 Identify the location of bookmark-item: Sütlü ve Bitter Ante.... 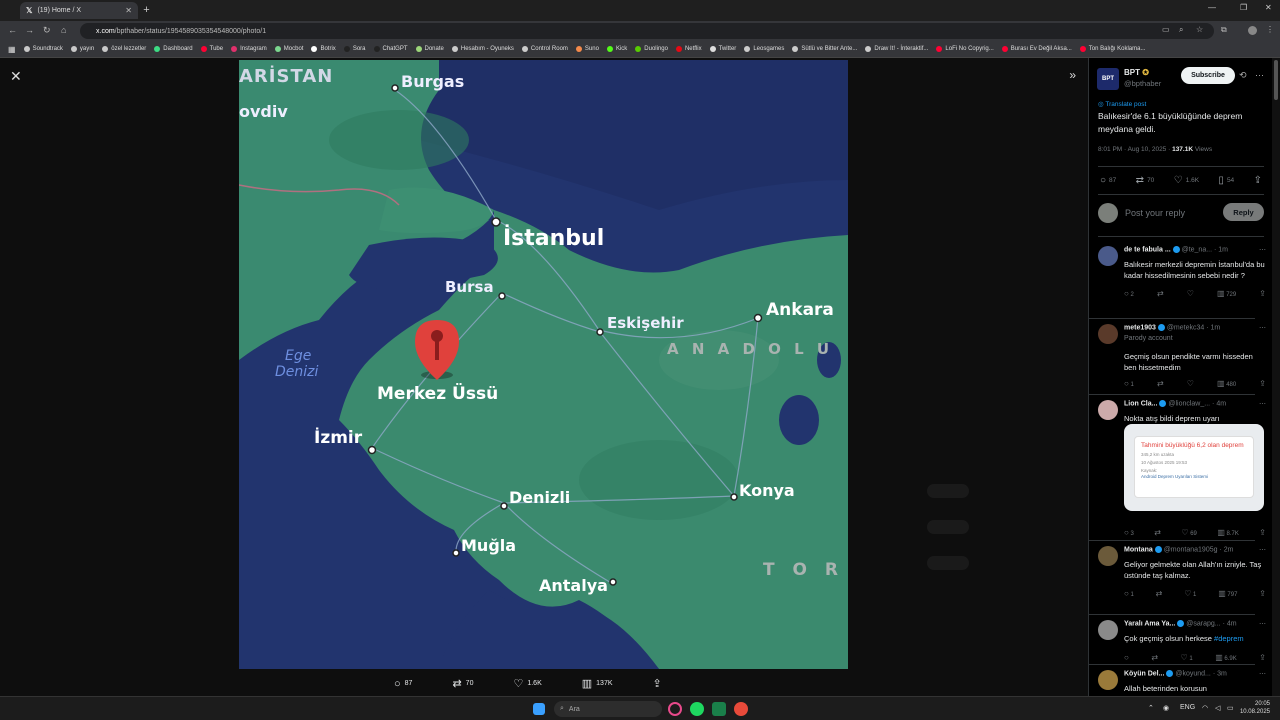
(824, 49).